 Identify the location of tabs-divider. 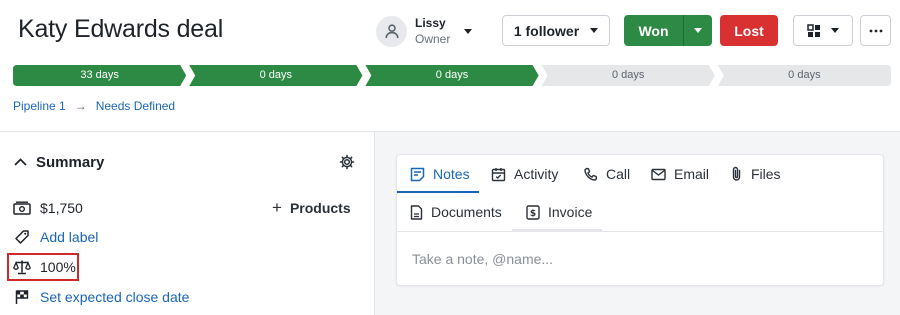
(640, 231).